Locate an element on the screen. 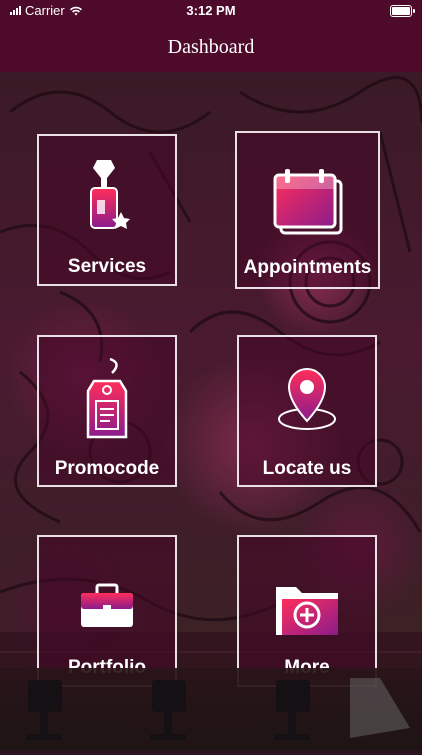 Image resolution: width=422 pixels, height=755 pixels. page-title: Dashboard is located at coordinates (211, 46).